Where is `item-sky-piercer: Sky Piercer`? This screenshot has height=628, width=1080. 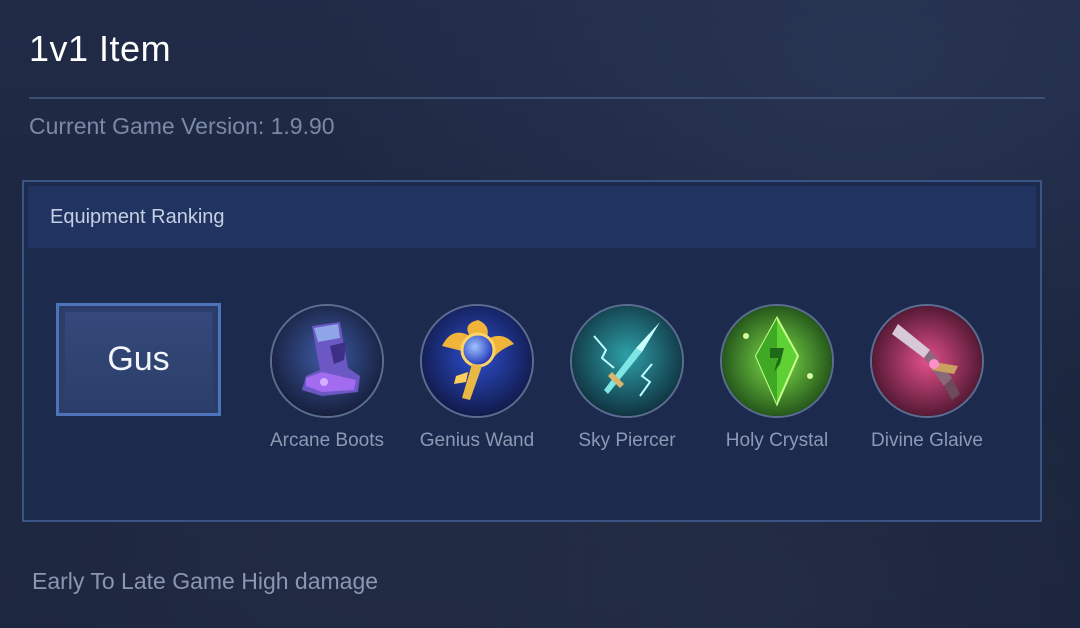
item-sky-piercer: Sky Piercer is located at coordinates (627, 378).